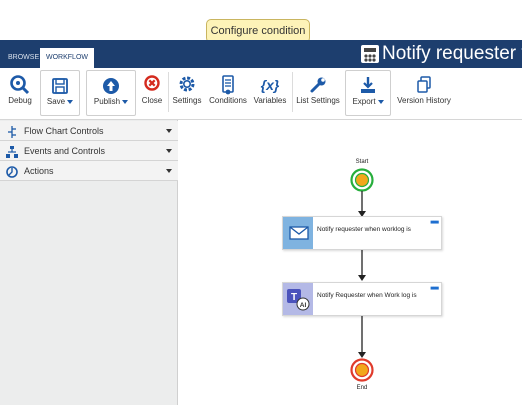 The width and height of the screenshot is (522, 405). I want to click on end-node, so click(362, 370).